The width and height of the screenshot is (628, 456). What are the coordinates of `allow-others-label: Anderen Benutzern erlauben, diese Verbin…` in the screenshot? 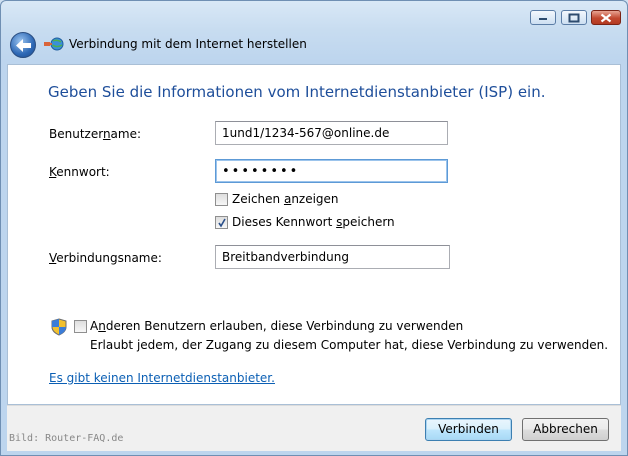 It's located at (276, 326).